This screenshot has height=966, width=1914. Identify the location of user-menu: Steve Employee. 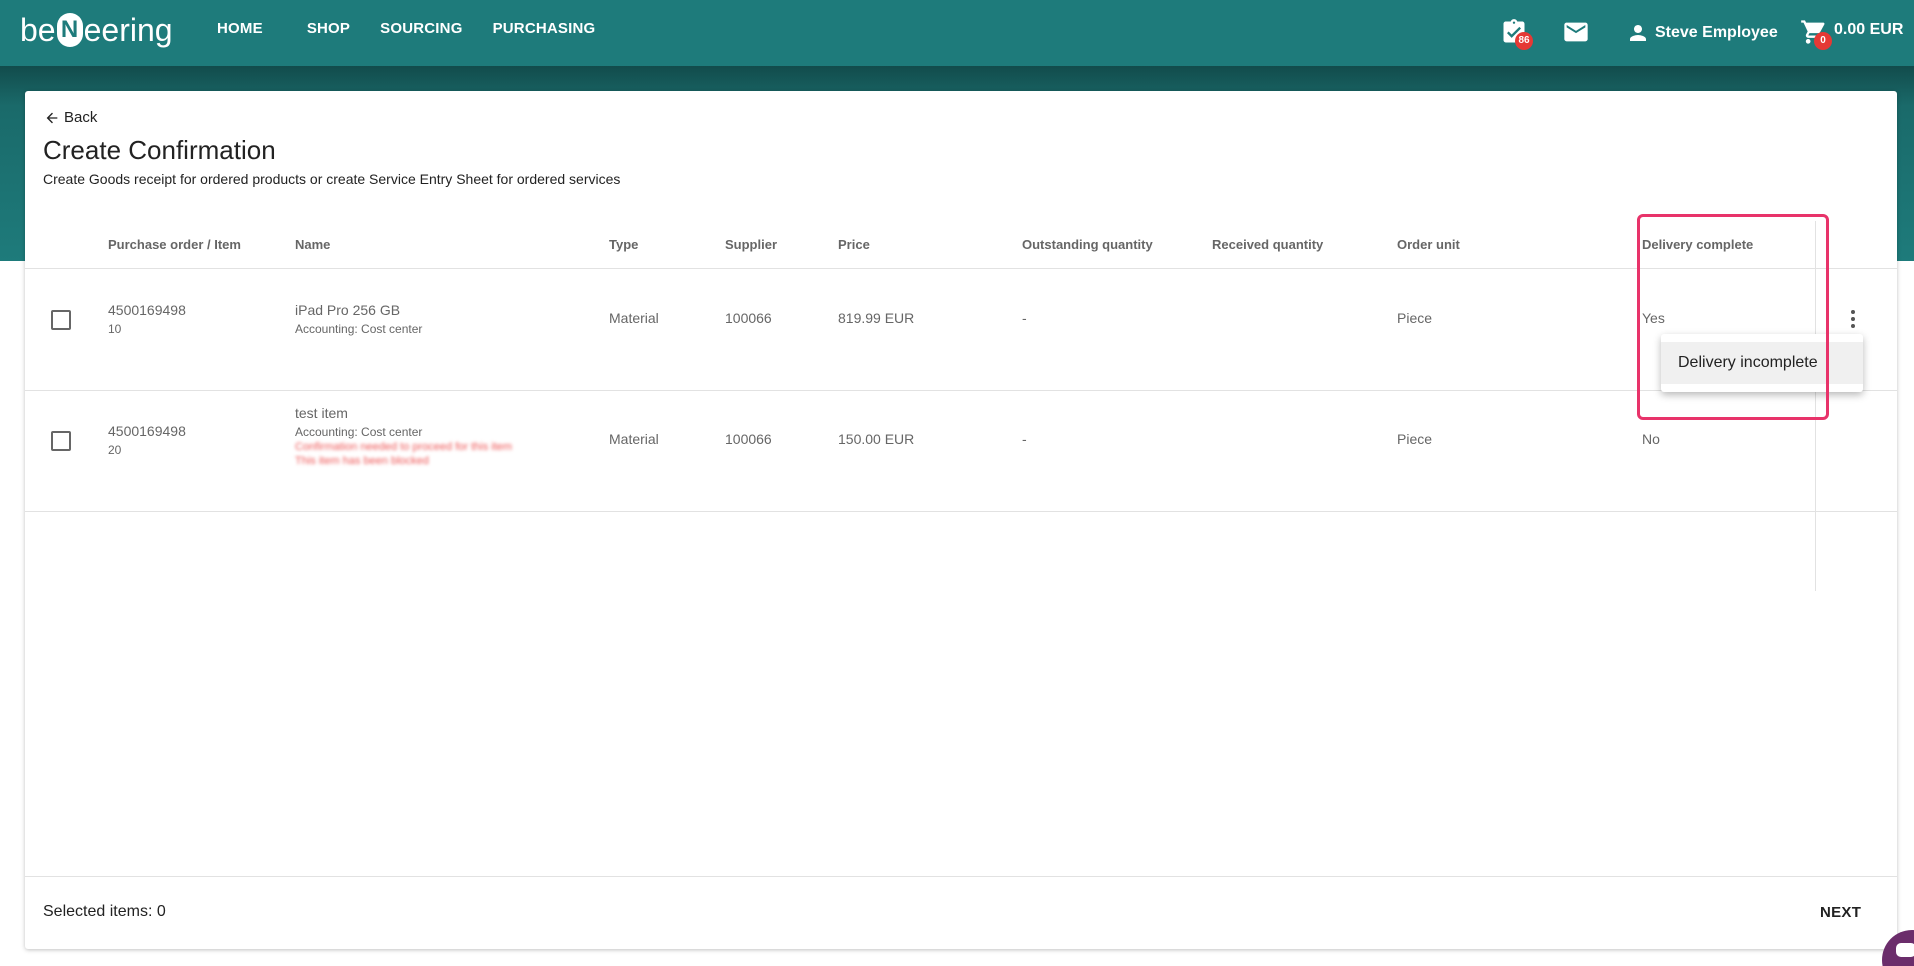
(1702, 33).